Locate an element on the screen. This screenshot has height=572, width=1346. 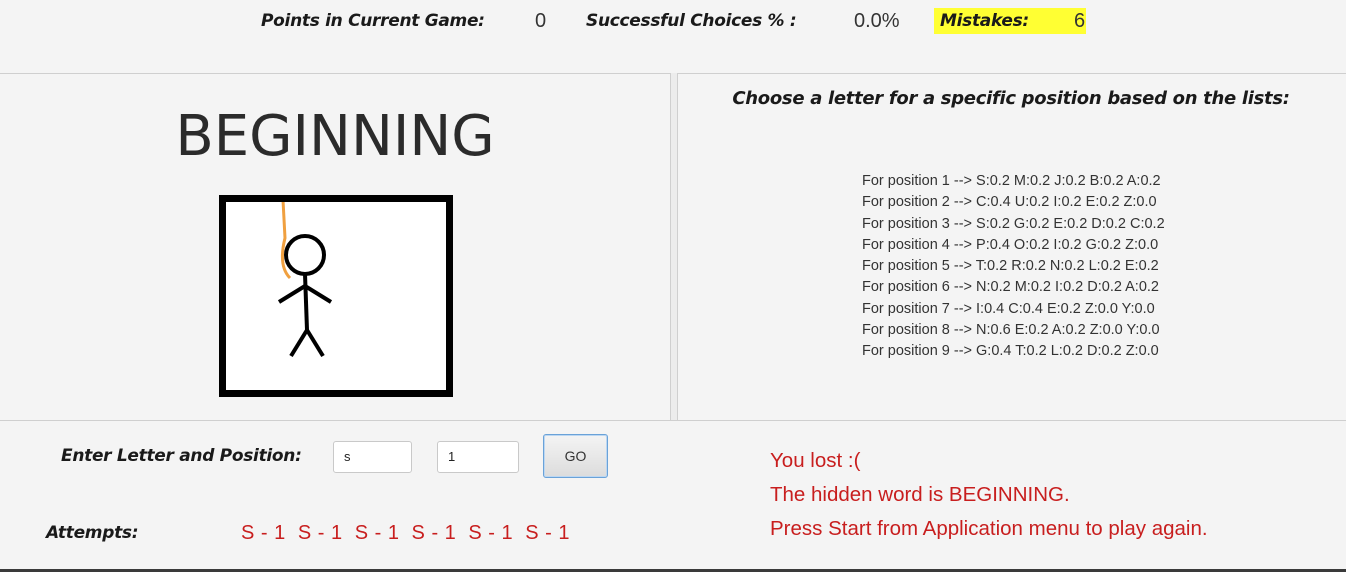
success-value: 0.0% is located at coordinates (877, 21).